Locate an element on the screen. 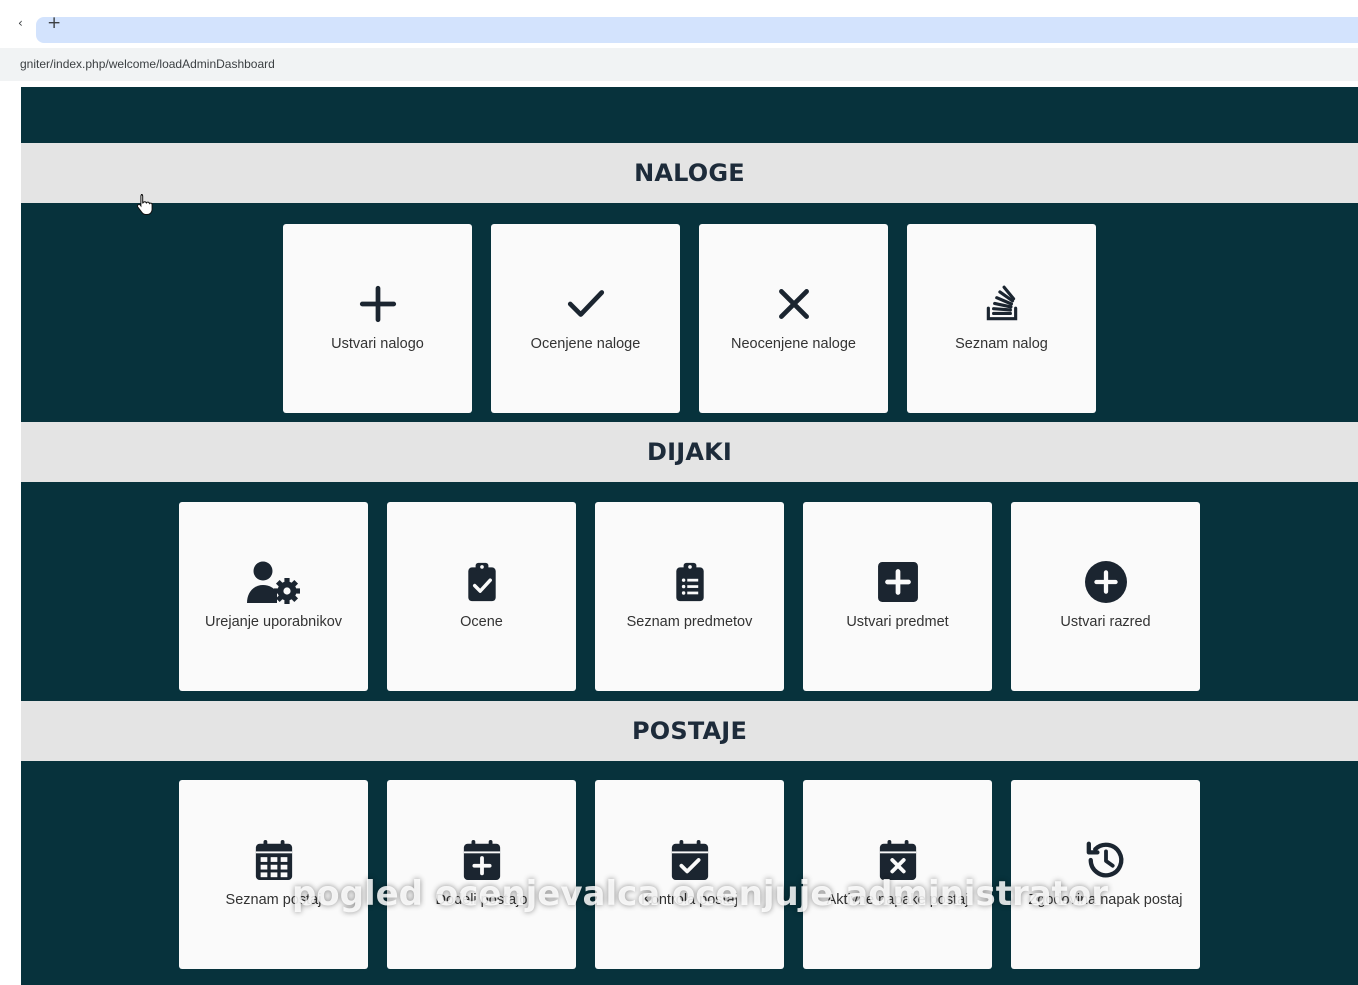  card-aktivne-napake-postaj: Aktivne napake postaj is located at coordinates (897, 874).